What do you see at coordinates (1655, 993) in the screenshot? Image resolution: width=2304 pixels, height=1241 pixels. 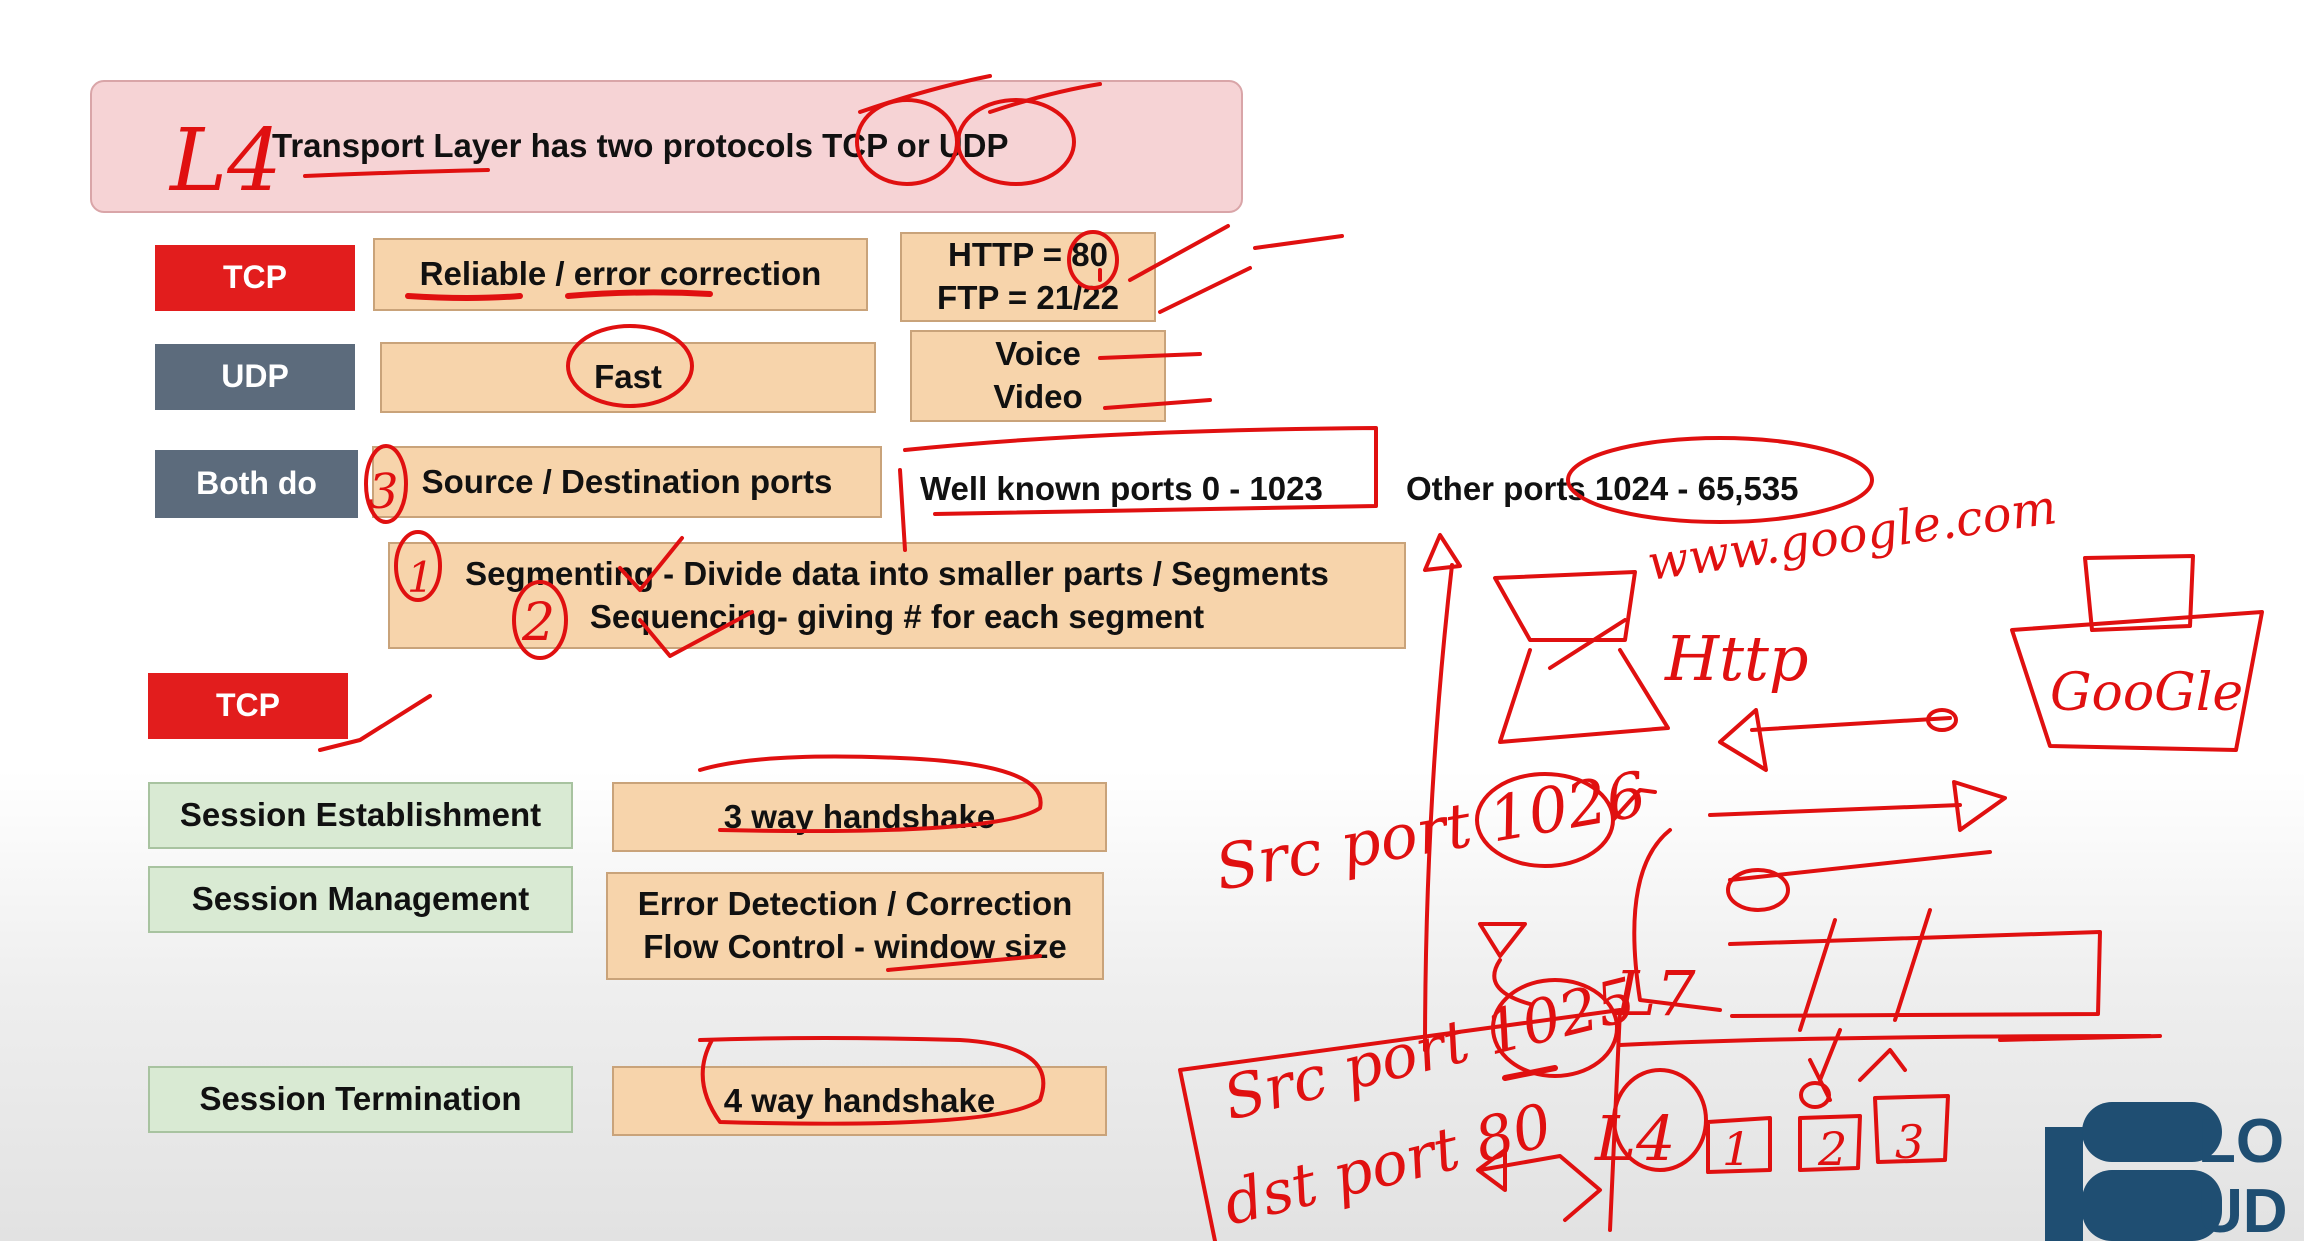 I see `l7-handwriting: L7` at bounding box center [1655, 993].